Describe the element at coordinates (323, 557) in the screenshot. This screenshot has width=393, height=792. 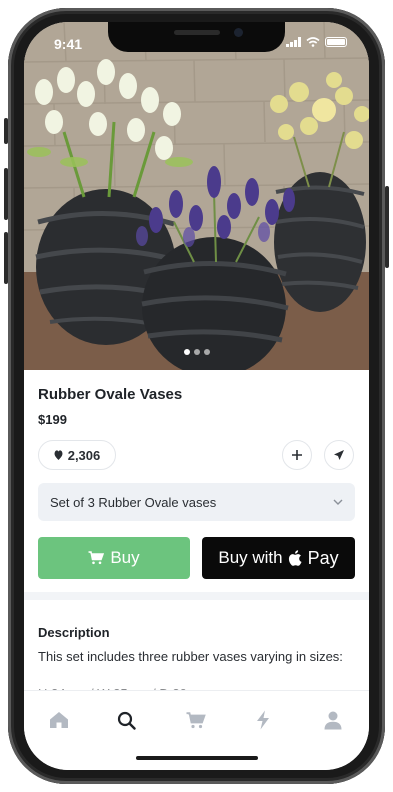
I see `apple-pay-suffix: Pay` at that location.